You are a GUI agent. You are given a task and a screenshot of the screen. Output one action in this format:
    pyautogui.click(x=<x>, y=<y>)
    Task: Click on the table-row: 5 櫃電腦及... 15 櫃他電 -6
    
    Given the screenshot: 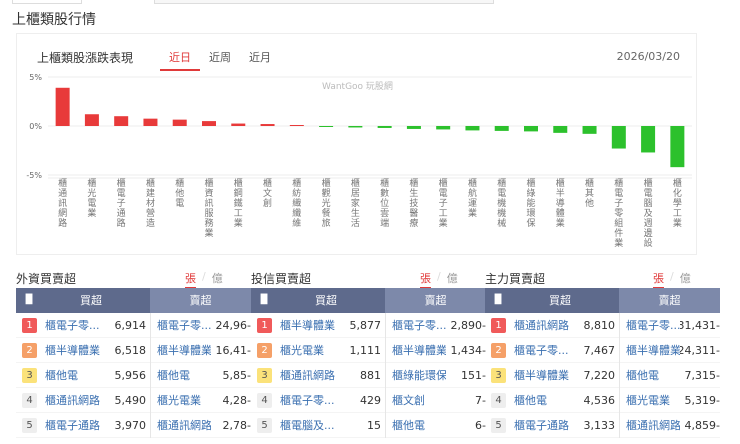 What is the action you would take?
    pyautogui.click(x=368, y=425)
    